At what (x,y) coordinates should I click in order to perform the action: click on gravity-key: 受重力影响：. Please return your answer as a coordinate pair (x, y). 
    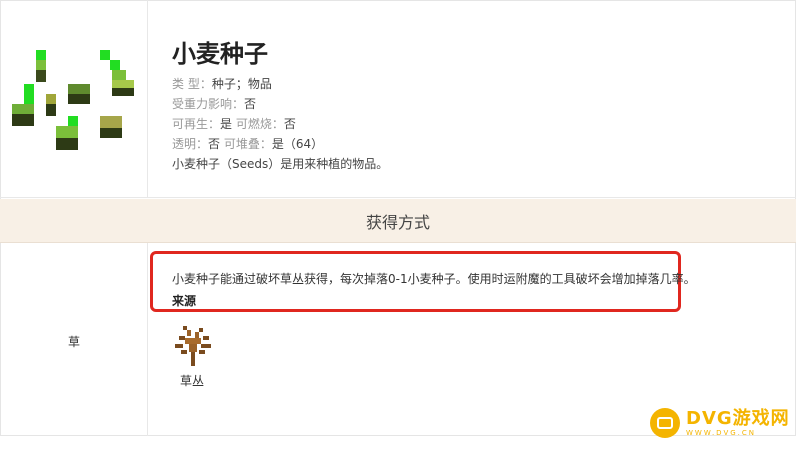
    Looking at the image, I should click on (208, 104).